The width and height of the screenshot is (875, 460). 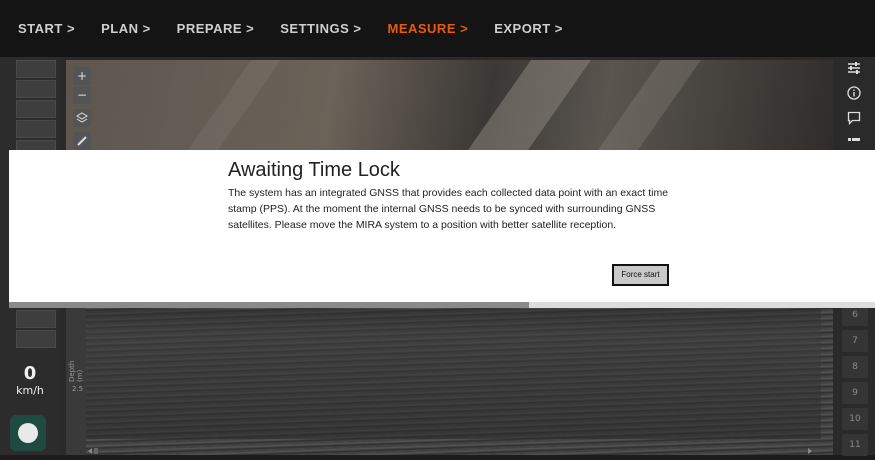 I want to click on time-lock-progress-fill, so click(x=269, y=305).